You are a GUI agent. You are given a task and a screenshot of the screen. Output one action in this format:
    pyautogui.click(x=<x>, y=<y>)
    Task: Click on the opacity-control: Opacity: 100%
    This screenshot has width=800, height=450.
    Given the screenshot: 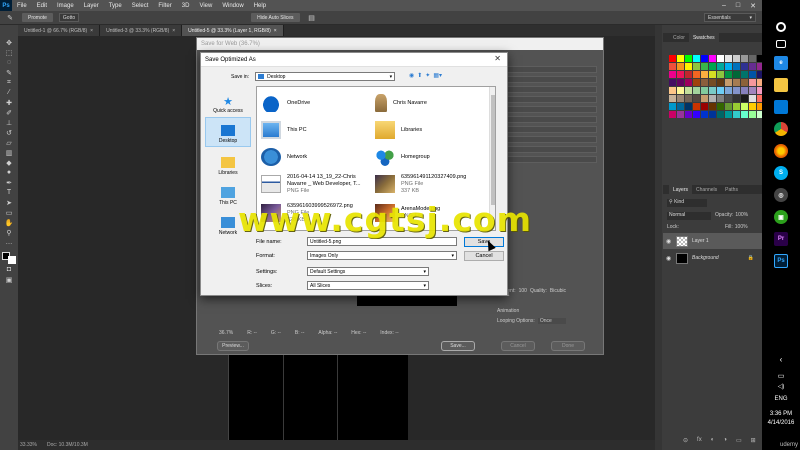 What is the action you would take?
    pyautogui.click(x=731, y=215)
    